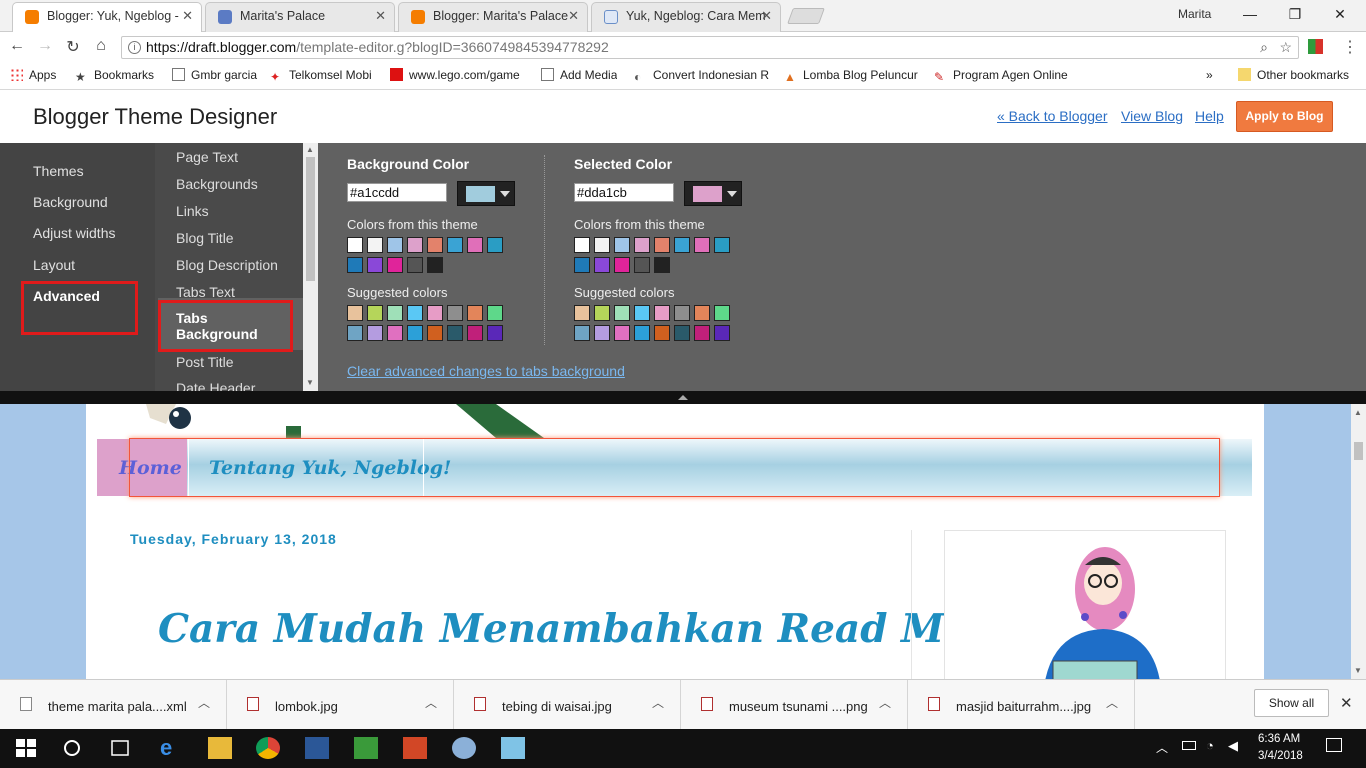 This screenshot has width=1366, height=768. Describe the element at coordinates (686, 17) in the screenshot. I see `browser-tab: Yuk, Ngeblog: Cara Mem ✕` at that location.